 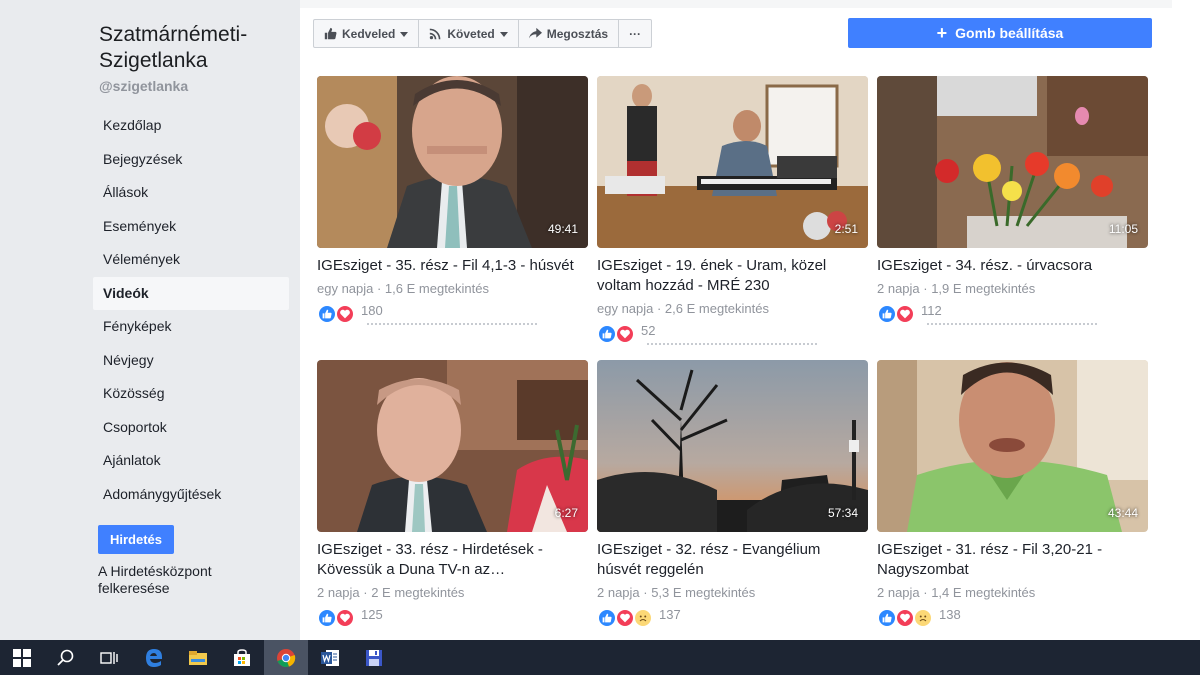 I want to click on video-thumbnail: 6:27, so click(x=452, y=446).